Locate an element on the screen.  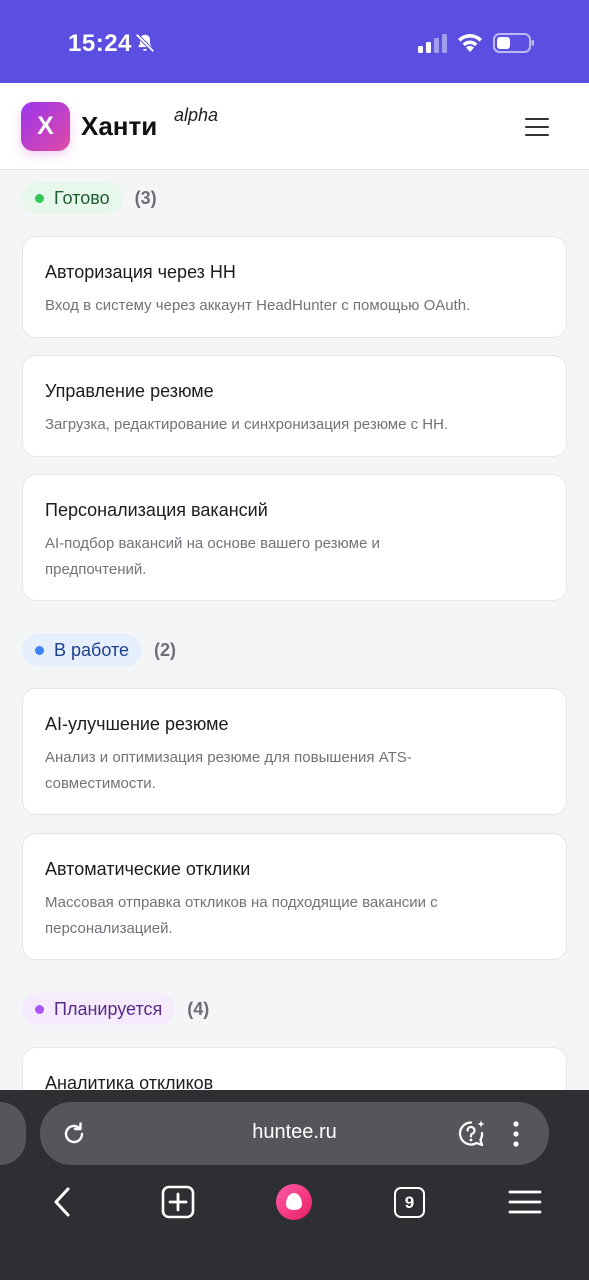
status-bar: 15:24 is located at coordinates (294, 41).